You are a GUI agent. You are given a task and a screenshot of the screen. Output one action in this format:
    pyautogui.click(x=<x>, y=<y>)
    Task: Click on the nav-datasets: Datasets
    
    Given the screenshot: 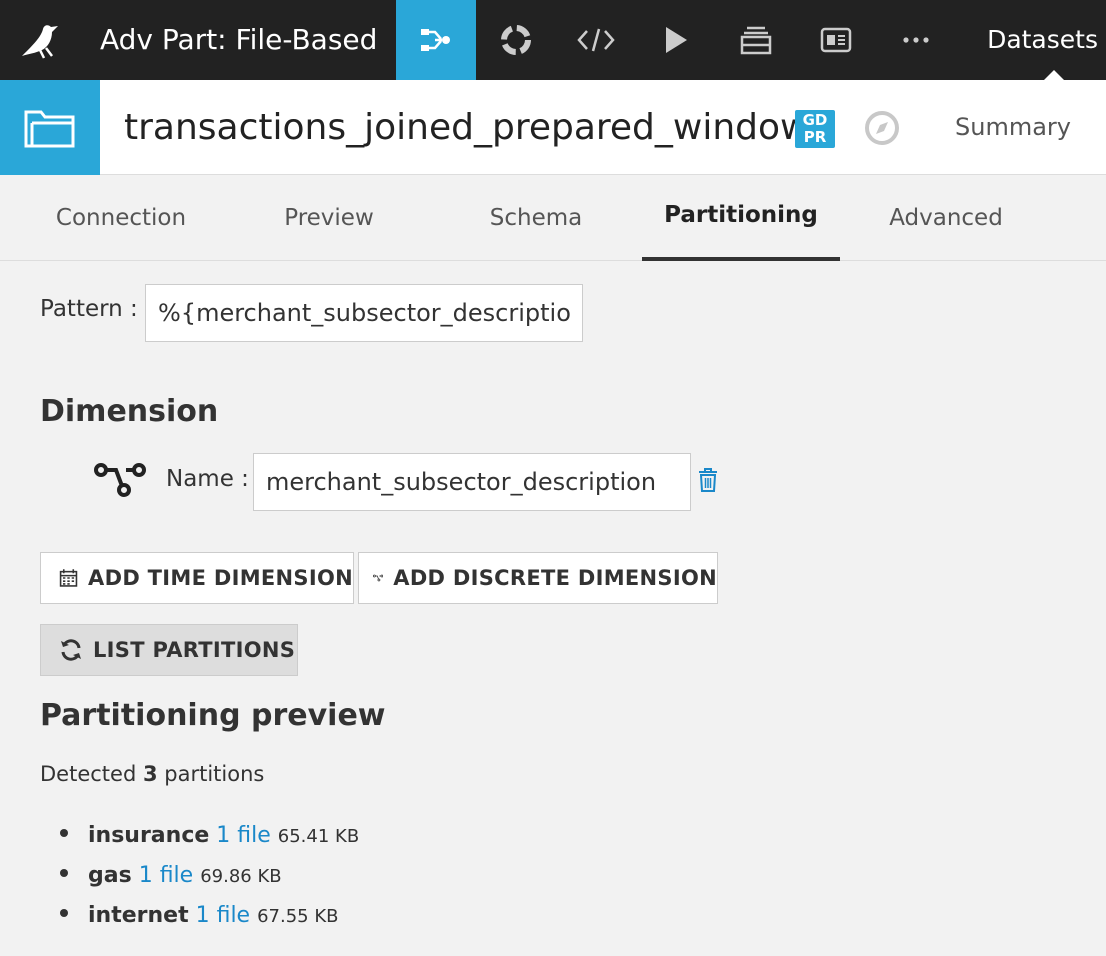 What is the action you would take?
    pyautogui.click(x=1046, y=40)
    